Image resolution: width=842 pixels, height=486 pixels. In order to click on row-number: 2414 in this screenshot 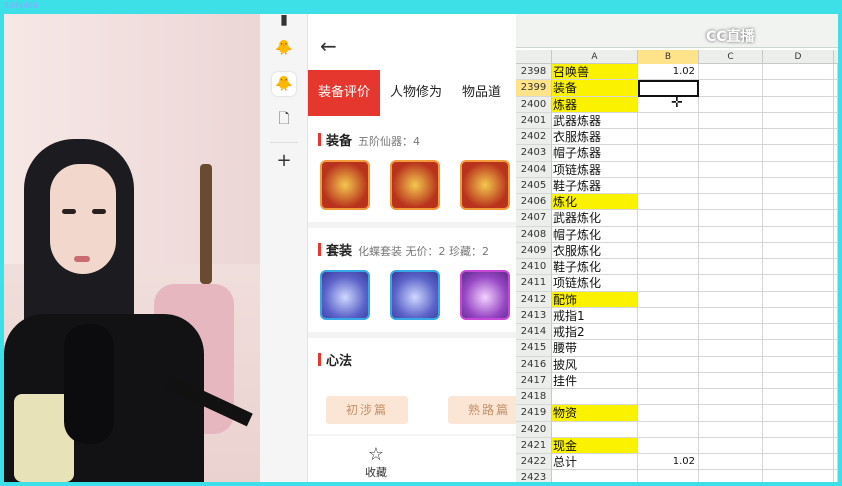, I will do `click(534, 332)`.